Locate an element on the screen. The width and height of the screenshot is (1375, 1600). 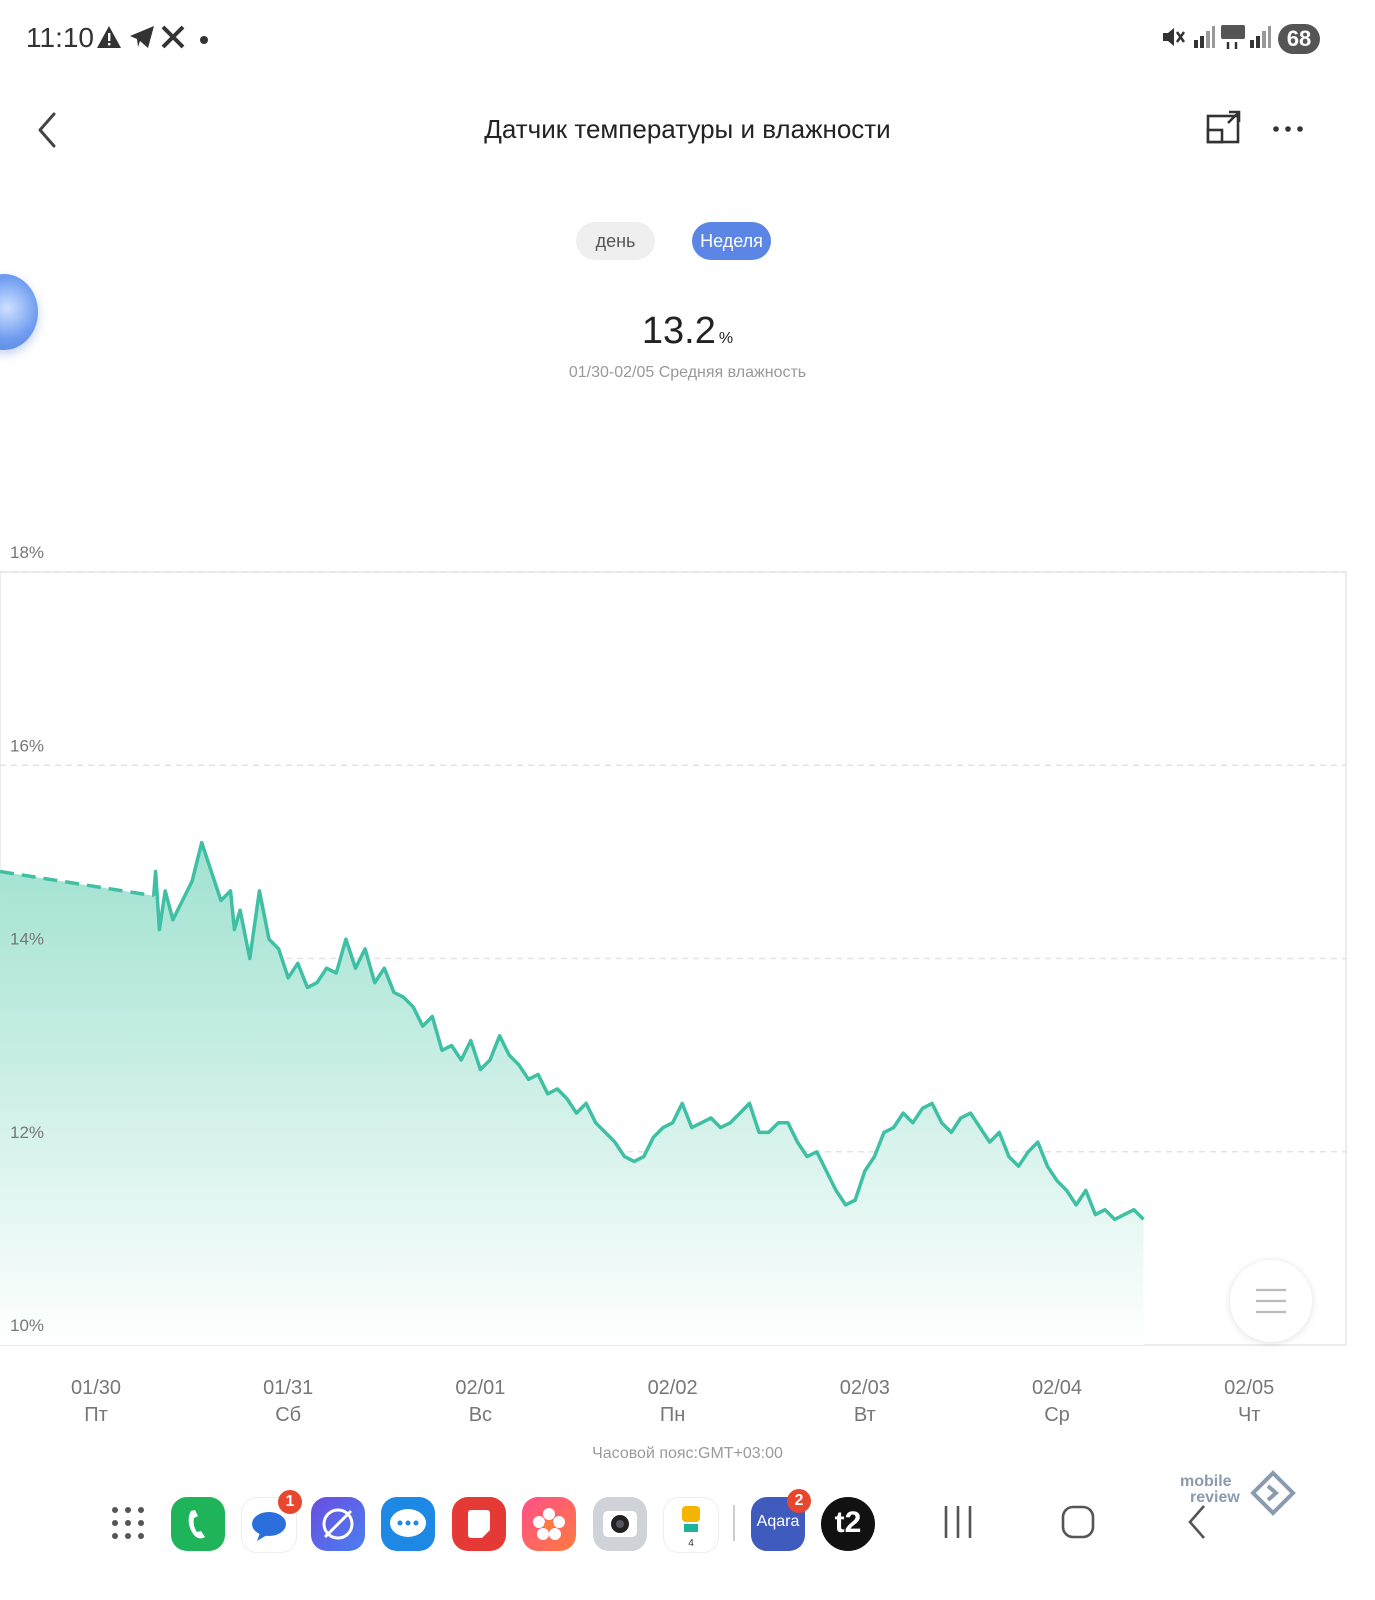
x-tick-date: 02/05 is located at coordinates (1249, 1388).